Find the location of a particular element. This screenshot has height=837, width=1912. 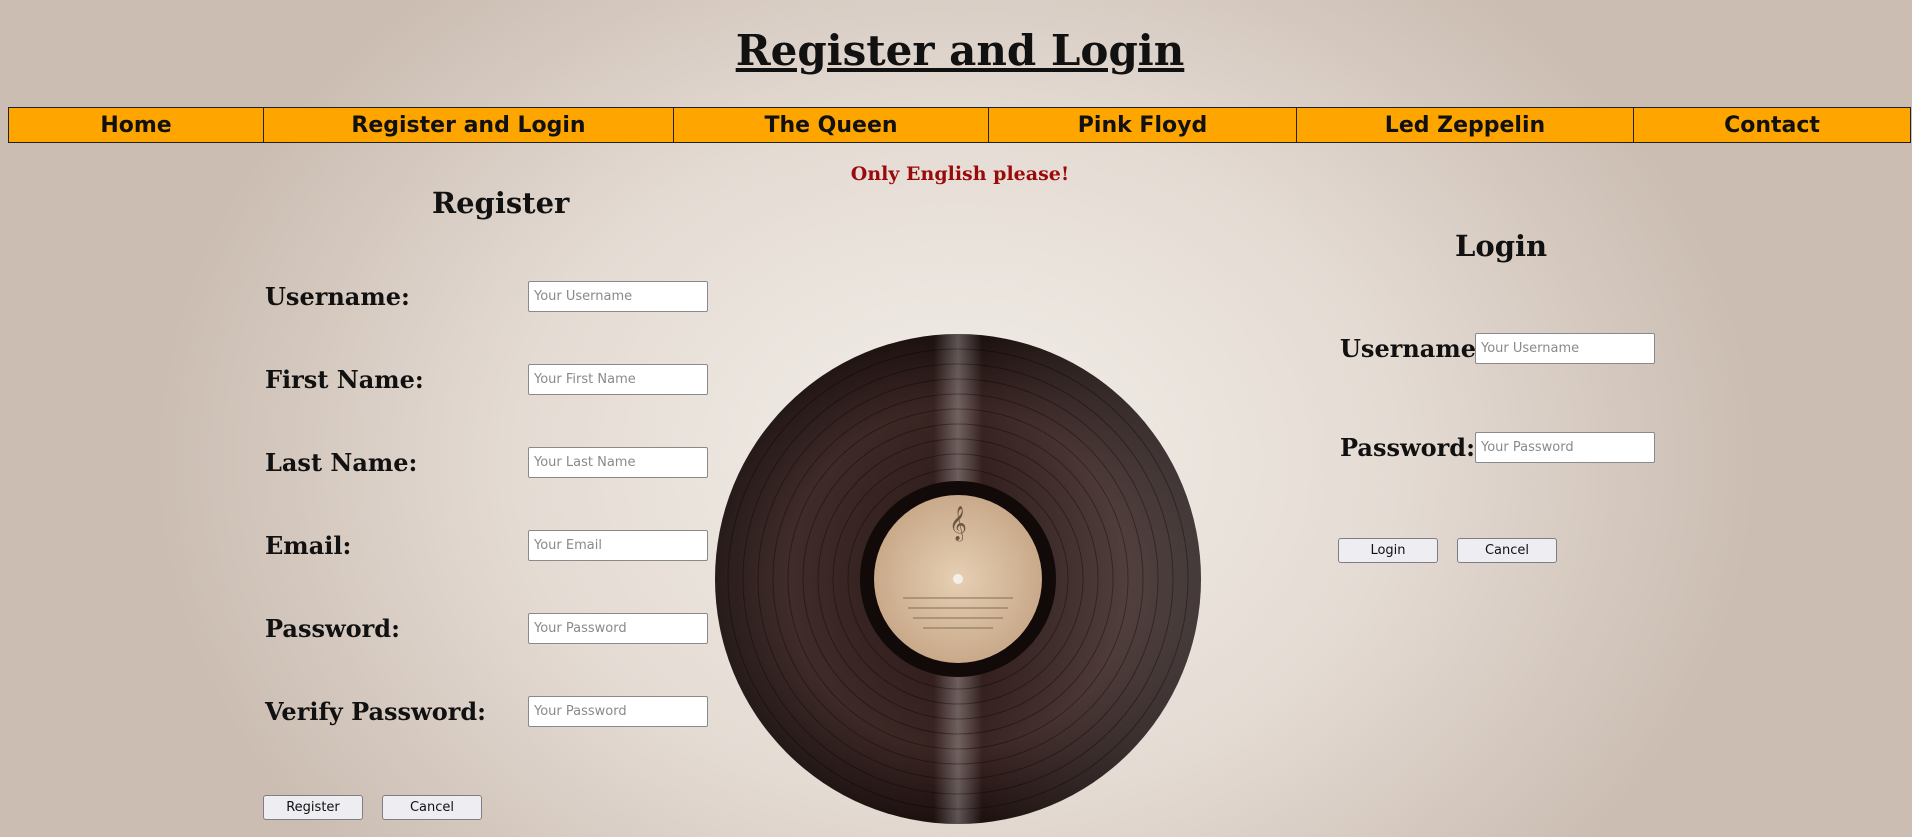

login-username-input is located at coordinates (1565, 348).